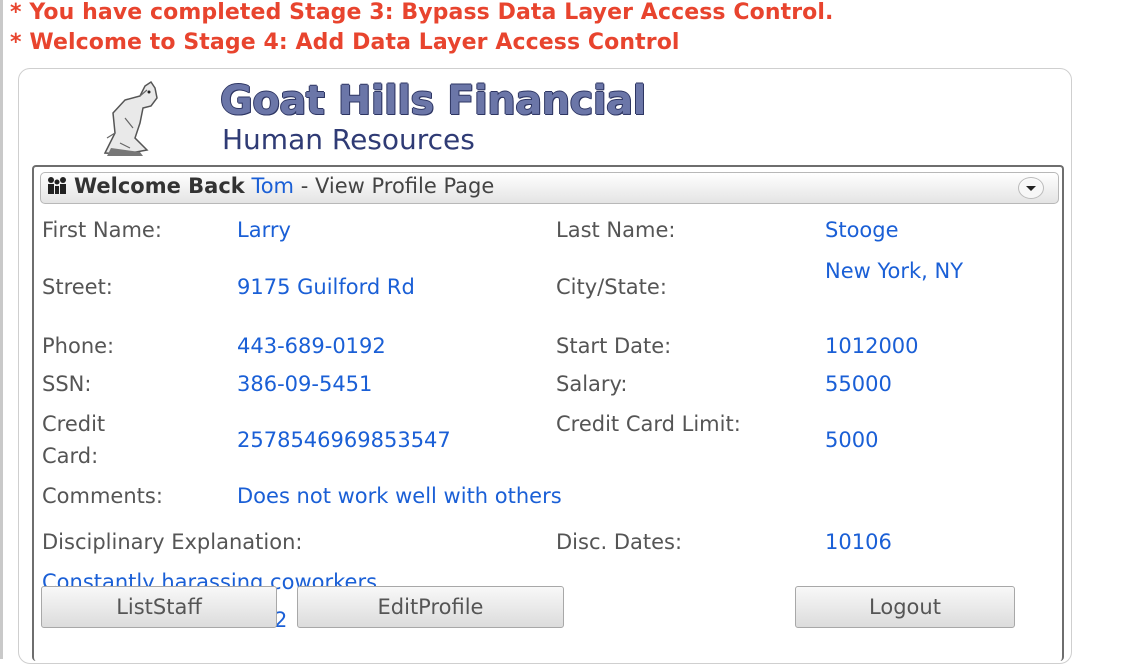 The width and height of the screenshot is (1129, 664). What do you see at coordinates (852, 440) in the screenshot?
I see `credit-limit-value: 5000` at bounding box center [852, 440].